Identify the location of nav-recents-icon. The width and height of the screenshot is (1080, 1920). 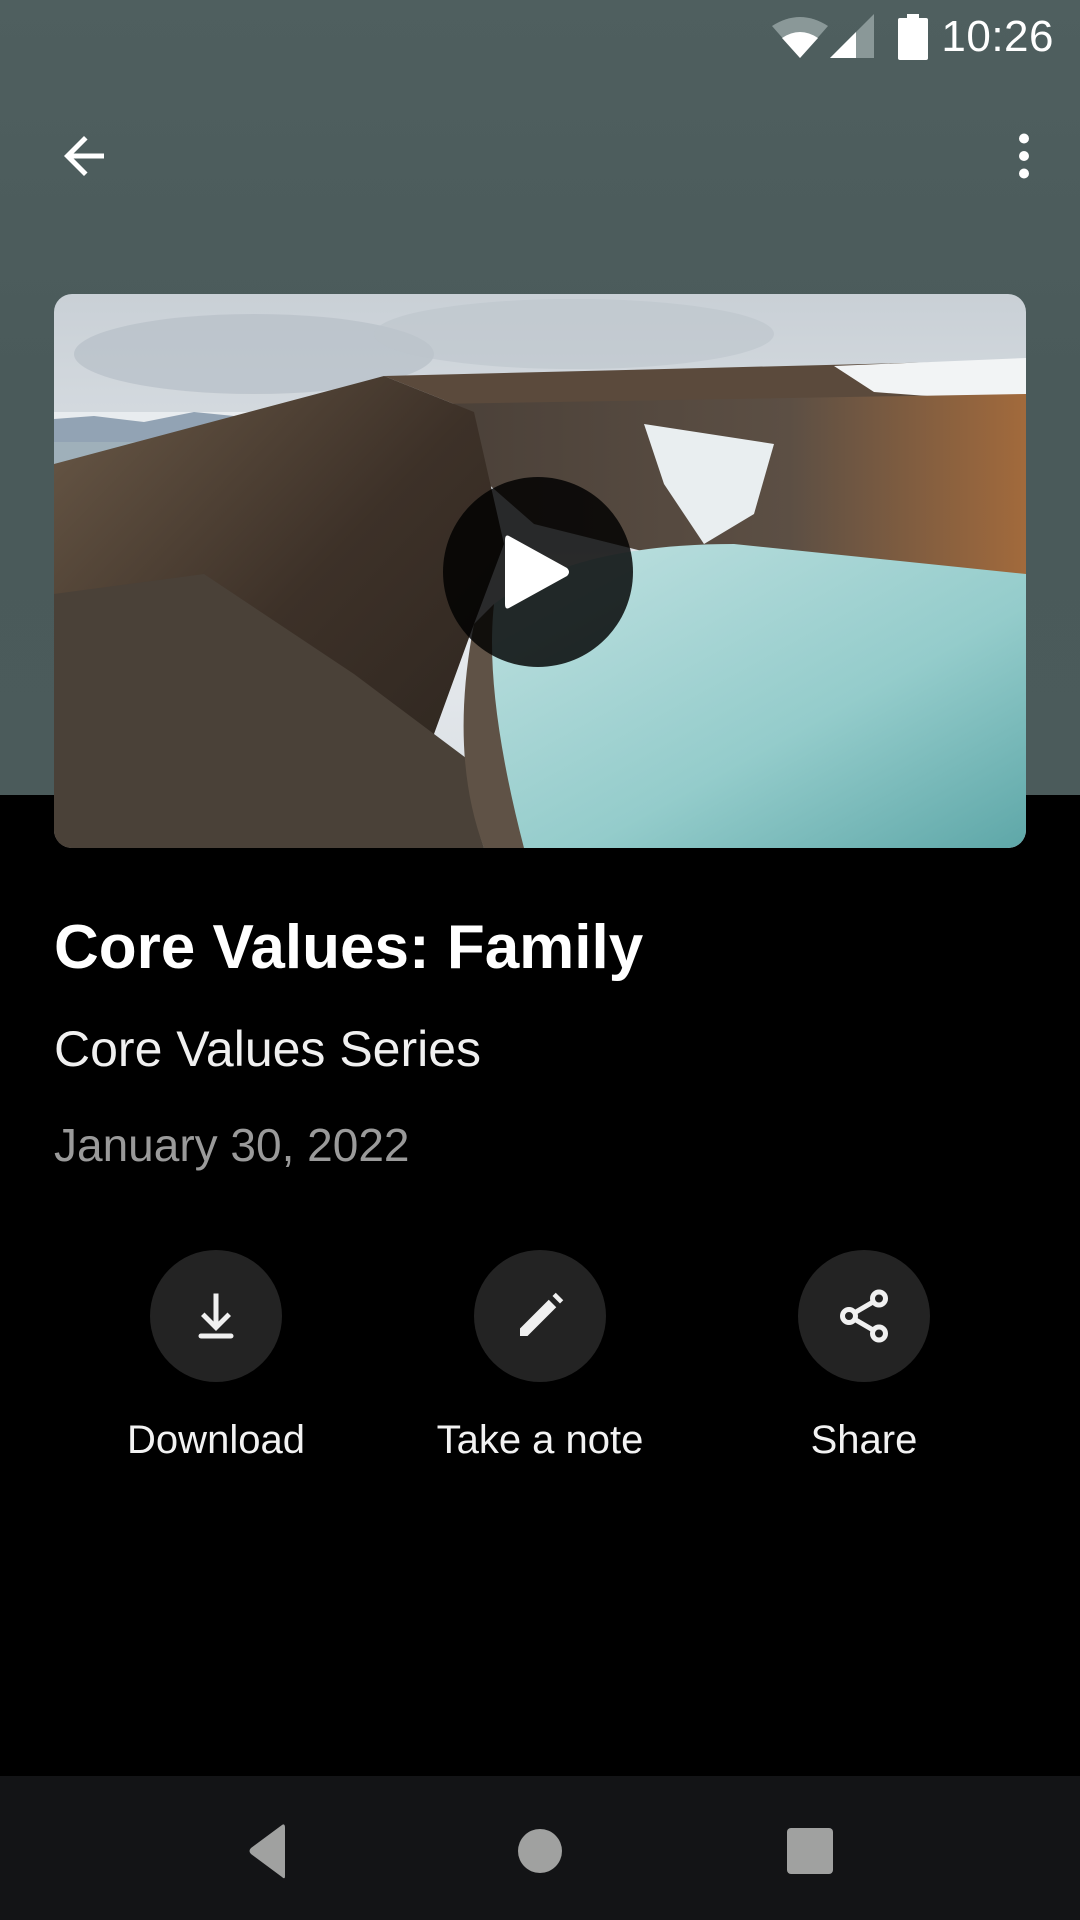
(810, 1851).